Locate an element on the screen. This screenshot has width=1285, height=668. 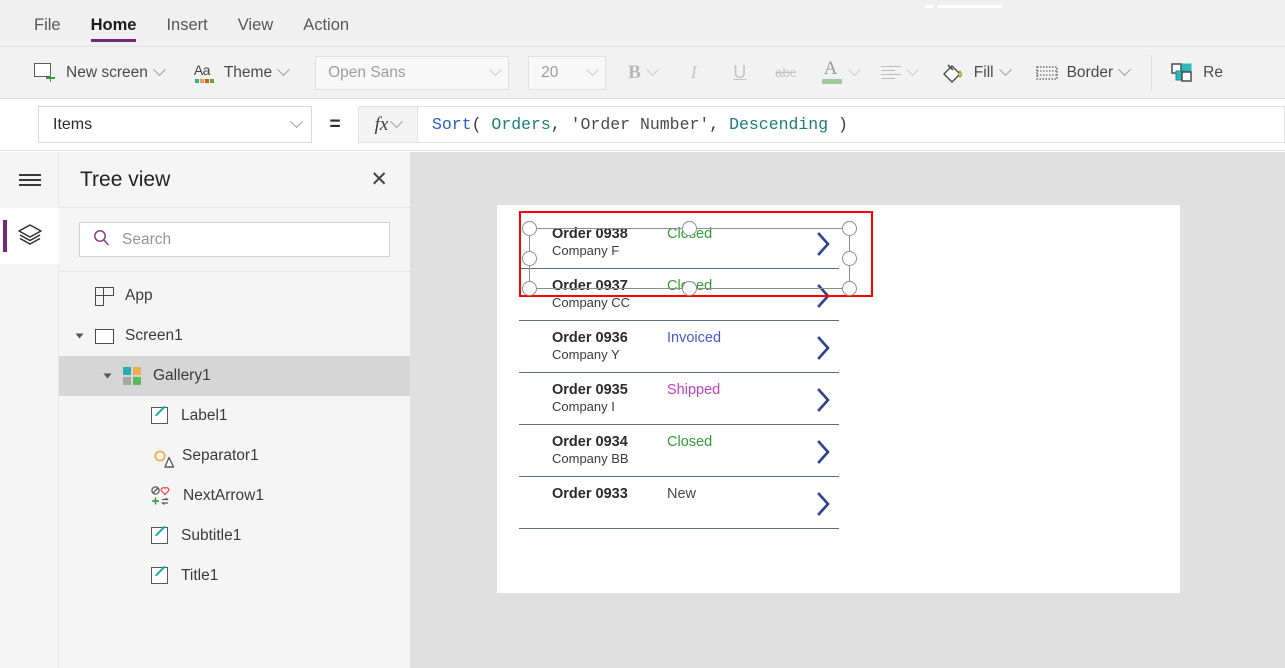
handle-bottom-center is located at coordinates (689, 288).